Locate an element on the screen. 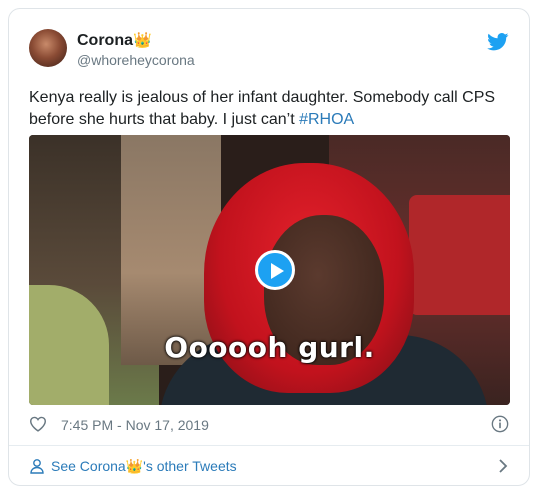 The image size is (538, 495). user-handle: @whoreheycorona is located at coordinates (136, 60).